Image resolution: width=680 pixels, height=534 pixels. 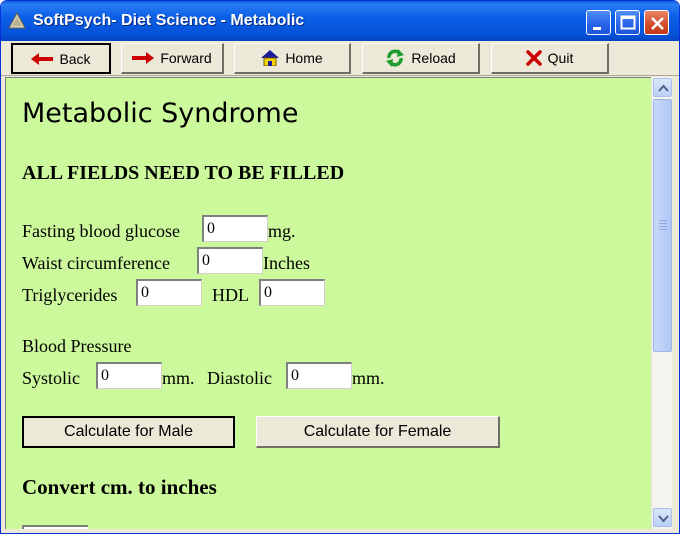 I want to click on triglycerides-input, so click(x=169, y=292).